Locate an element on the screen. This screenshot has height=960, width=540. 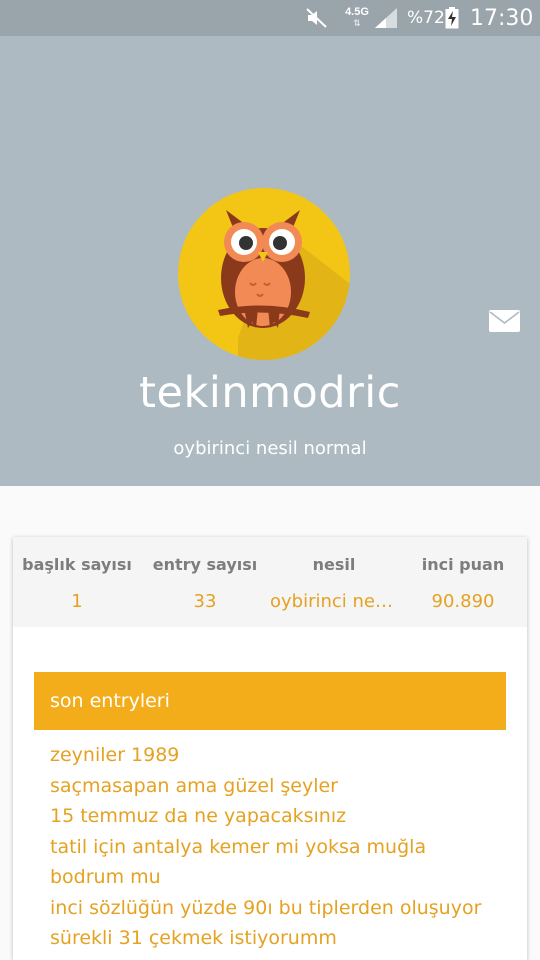
stat-value: 90.890 is located at coordinates (463, 601).